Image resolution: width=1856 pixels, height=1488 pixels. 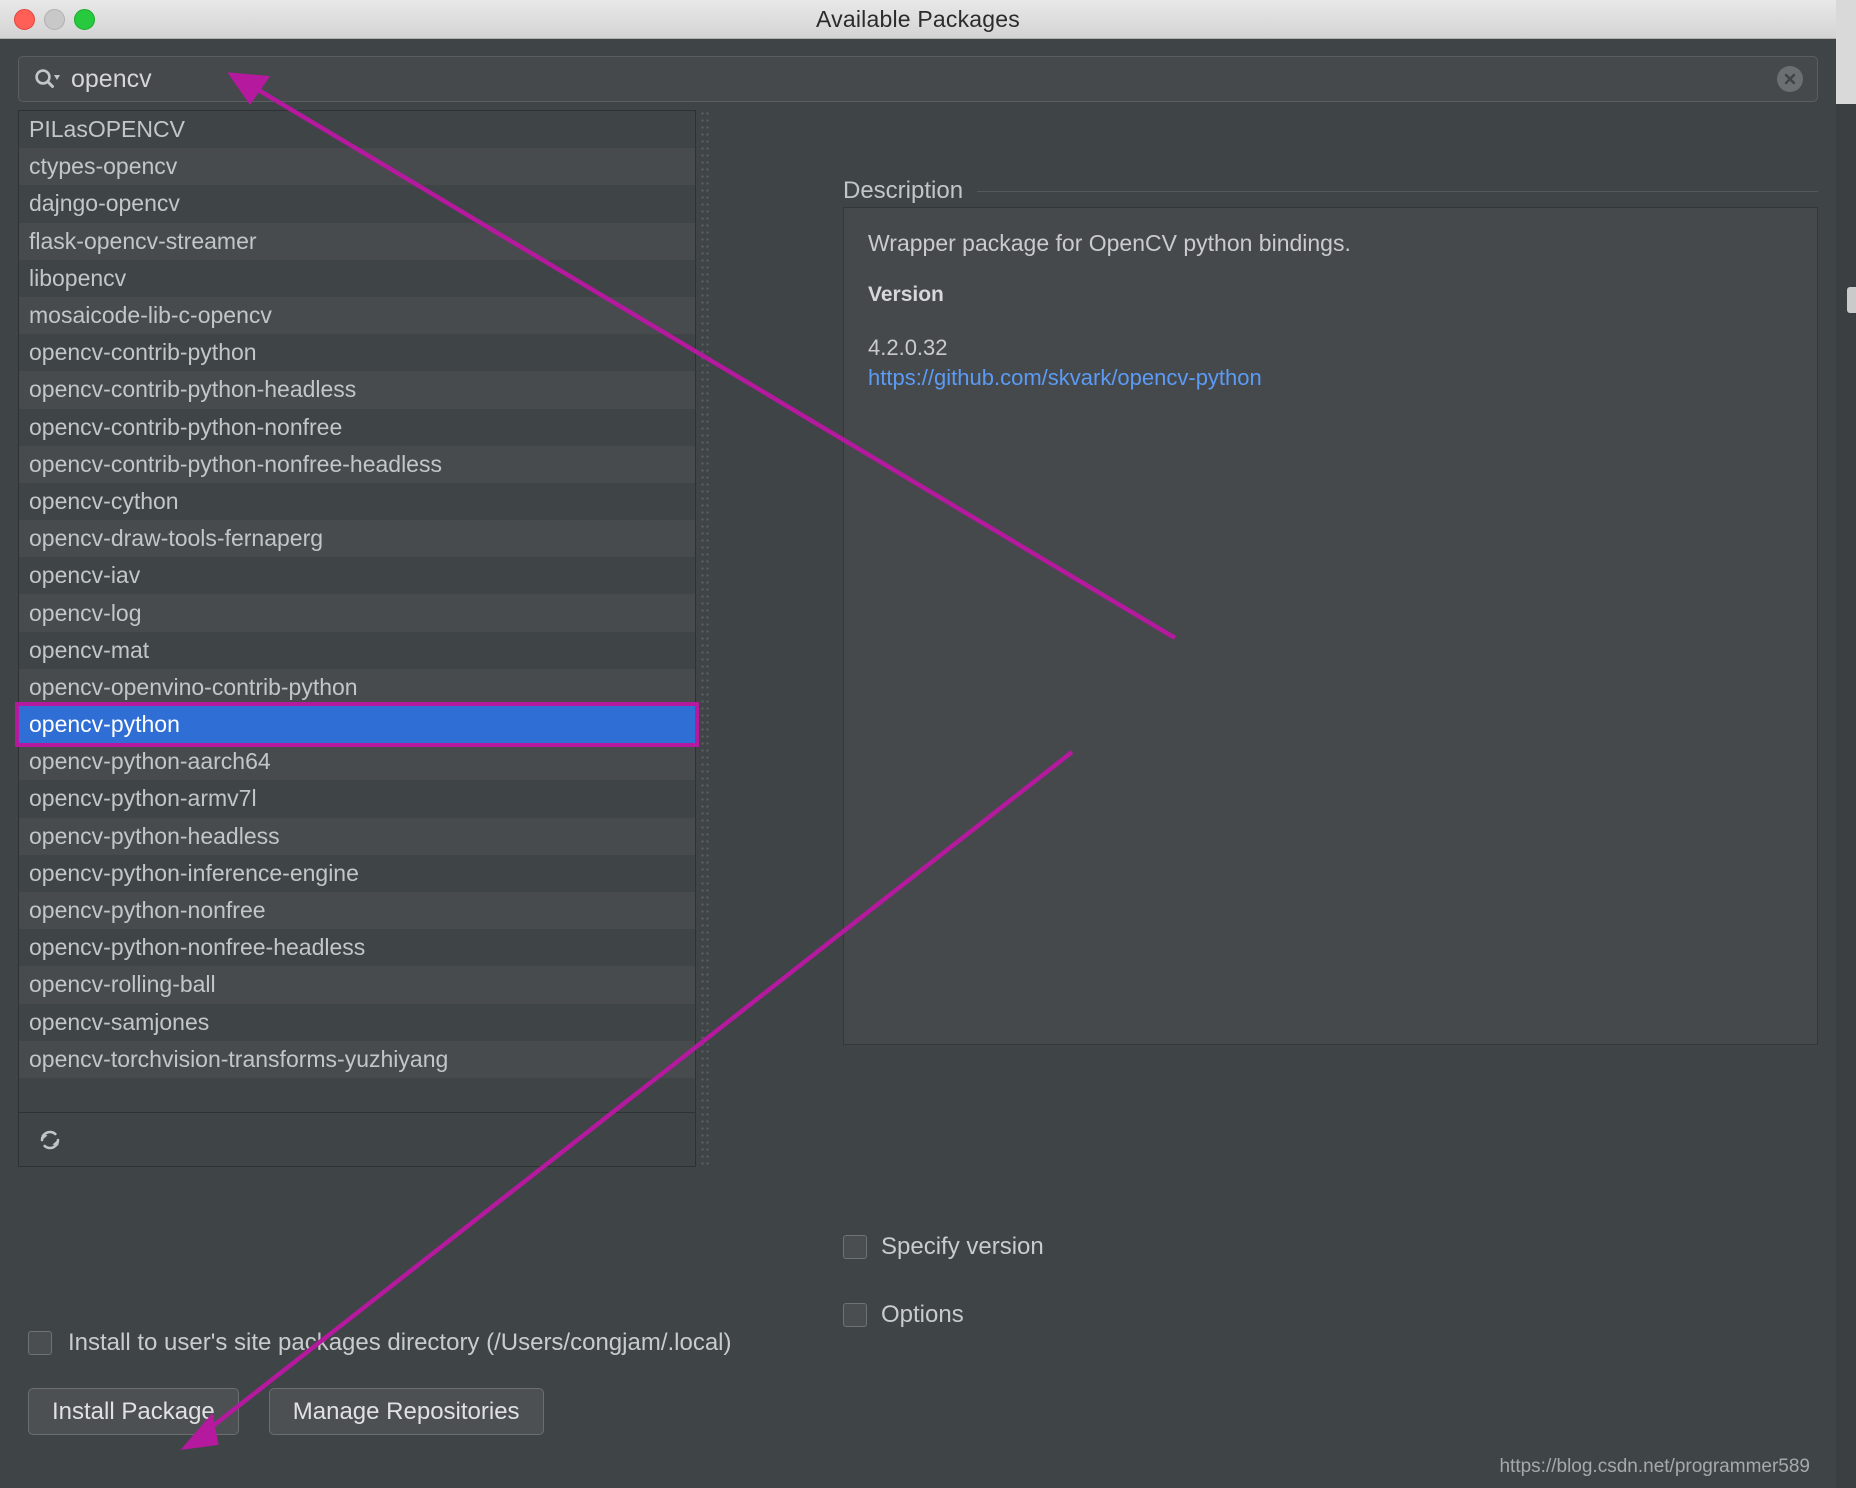 What do you see at coordinates (357, 241) in the screenshot?
I see `list-item: flask-opencv-streamer` at bounding box center [357, 241].